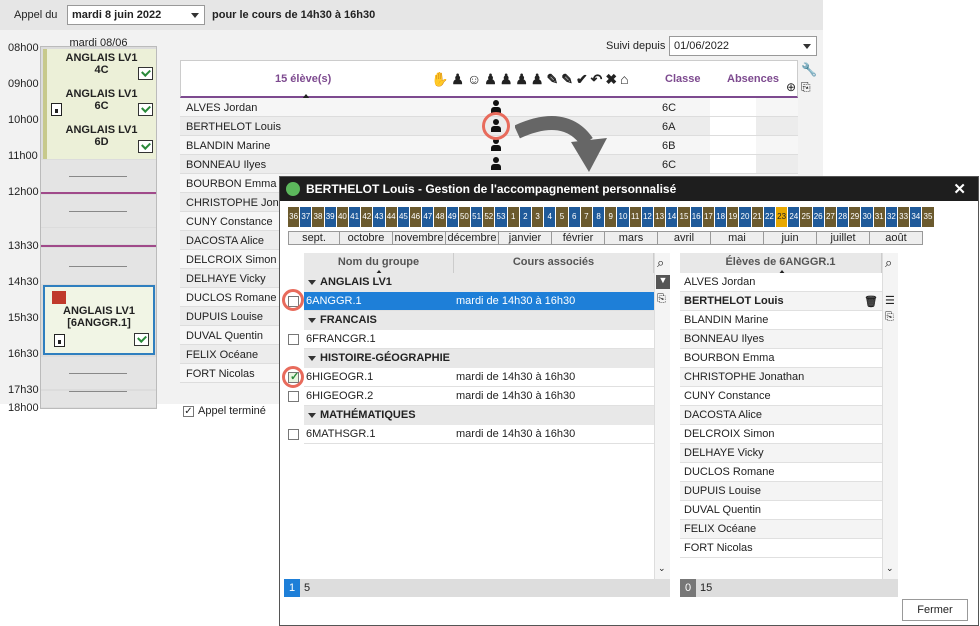 The image size is (980, 626). Describe the element at coordinates (781, 548) in the screenshot. I see `group-student-row: FORT Nicolas` at that location.